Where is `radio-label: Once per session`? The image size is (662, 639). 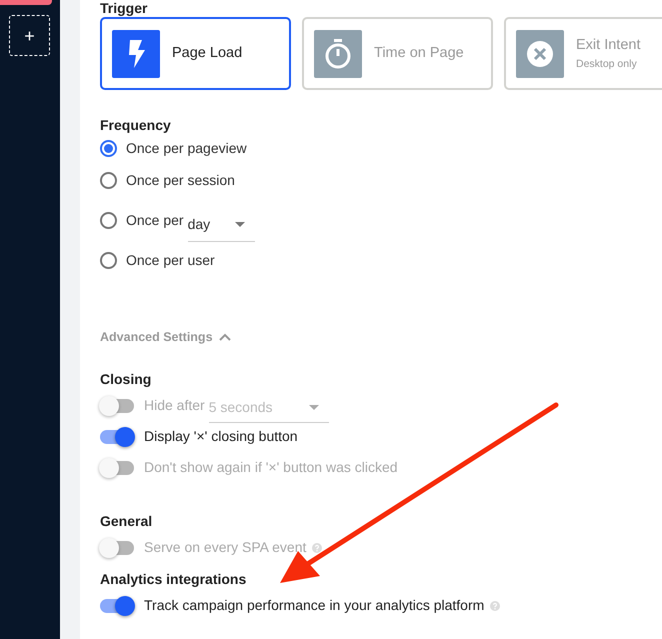 radio-label: Once per session is located at coordinates (180, 180).